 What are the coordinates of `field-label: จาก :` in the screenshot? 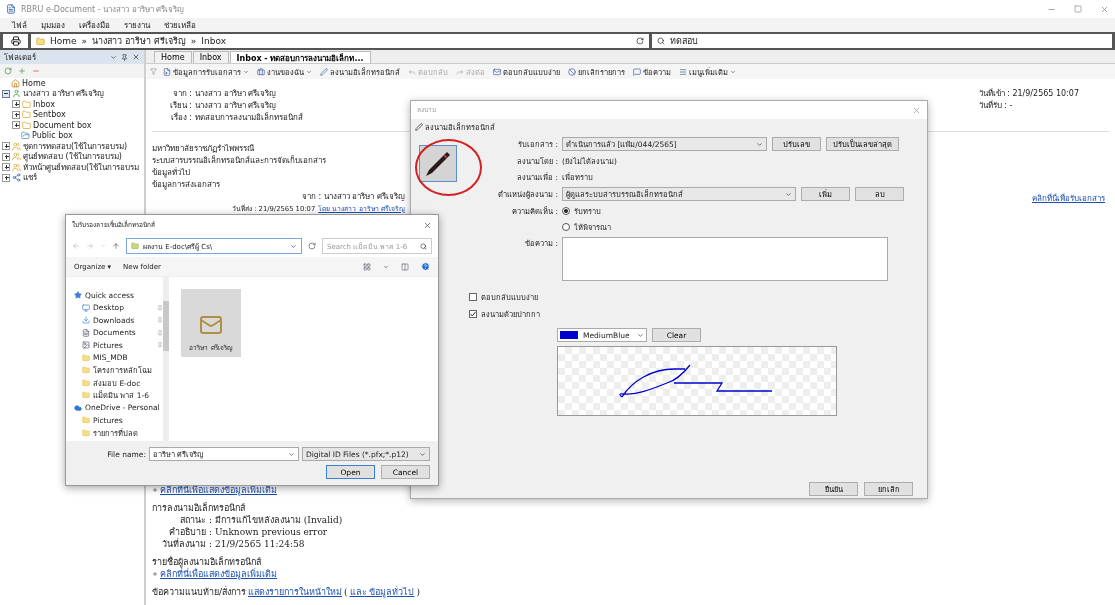 It's located at (181, 94).